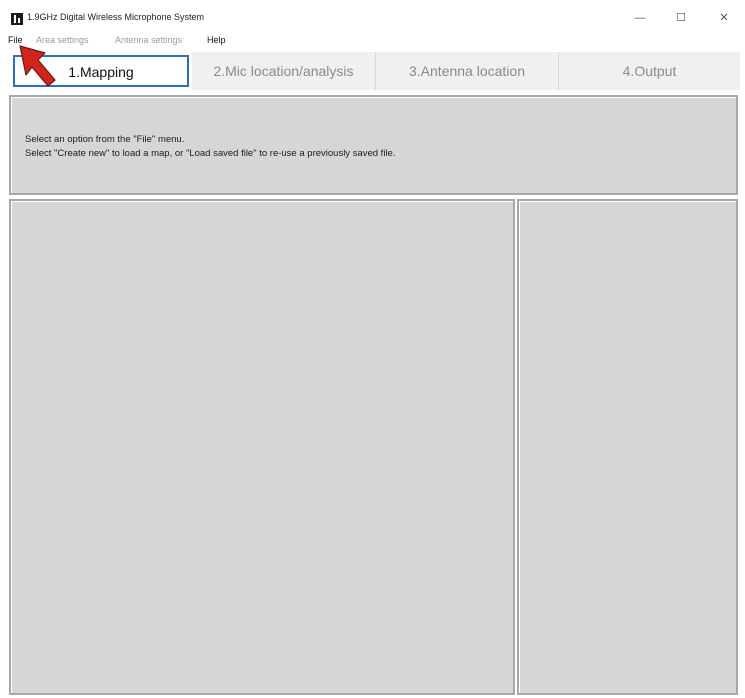 Image resolution: width=745 pixels, height=698 pixels. What do you see at coordinates (37, 66) in the screenshot?
I see `red-arrow-pointer-icon` at bounding box center [37, 66].